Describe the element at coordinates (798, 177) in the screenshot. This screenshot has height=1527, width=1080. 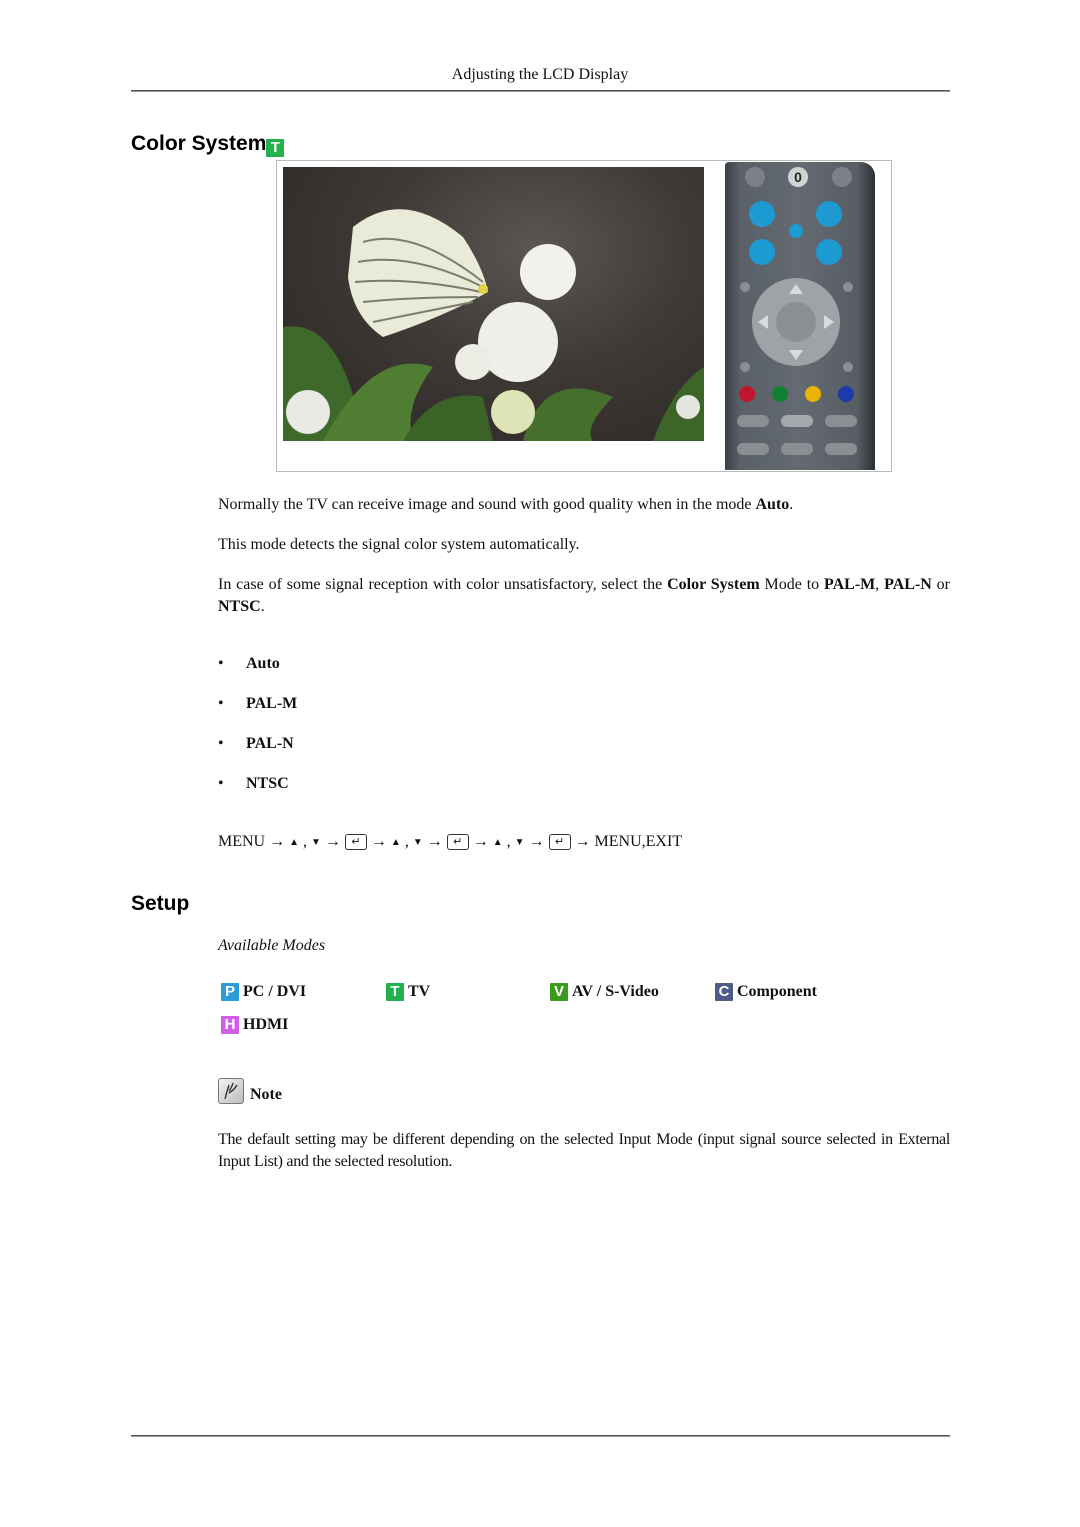
I see `svg-text: 0` at that location.